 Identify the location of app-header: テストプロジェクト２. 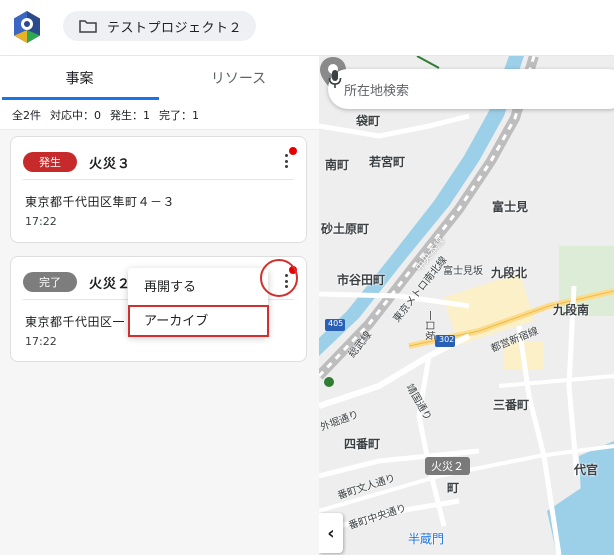
(307, 28).